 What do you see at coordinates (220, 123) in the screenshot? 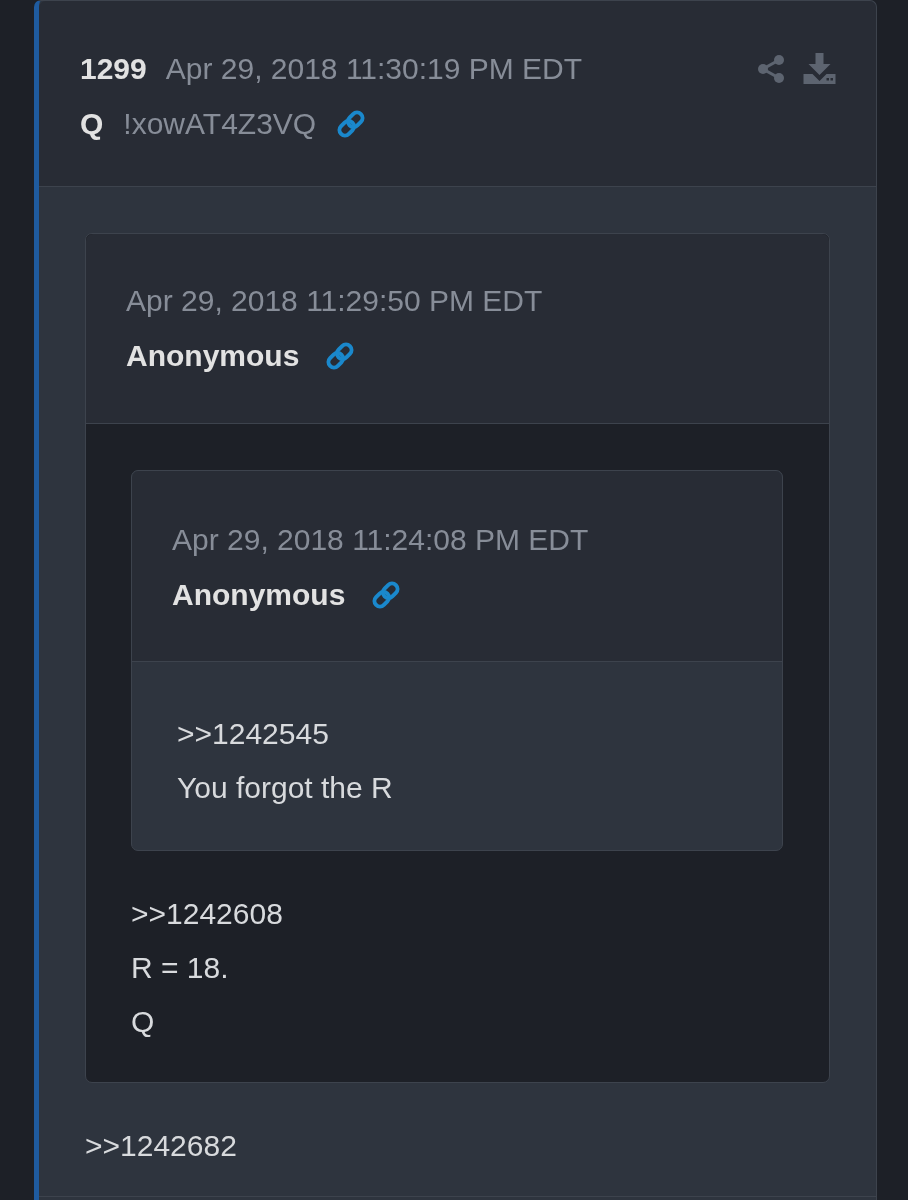
I see `tripcode: !xowAT4Z3VQ` at bounding box center [220, 123].